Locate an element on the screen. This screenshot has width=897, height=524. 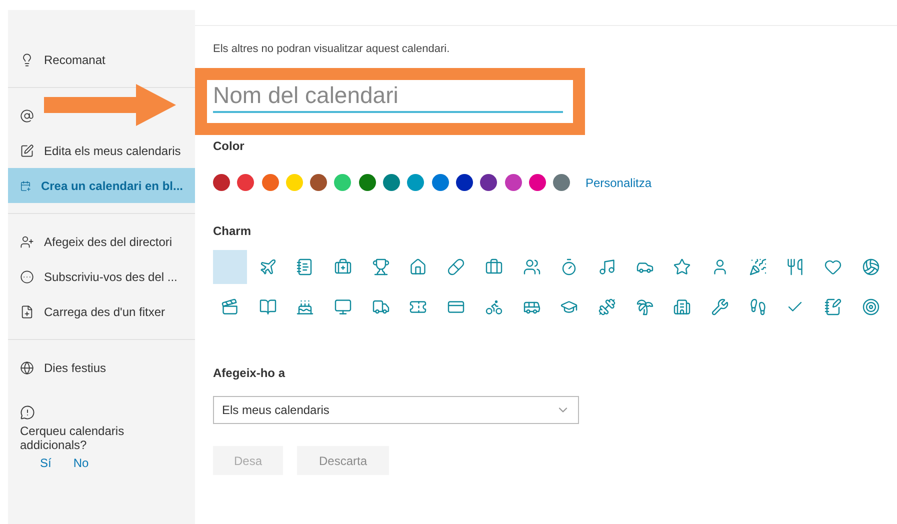
timer-icon is located at coordinates (569, 267).